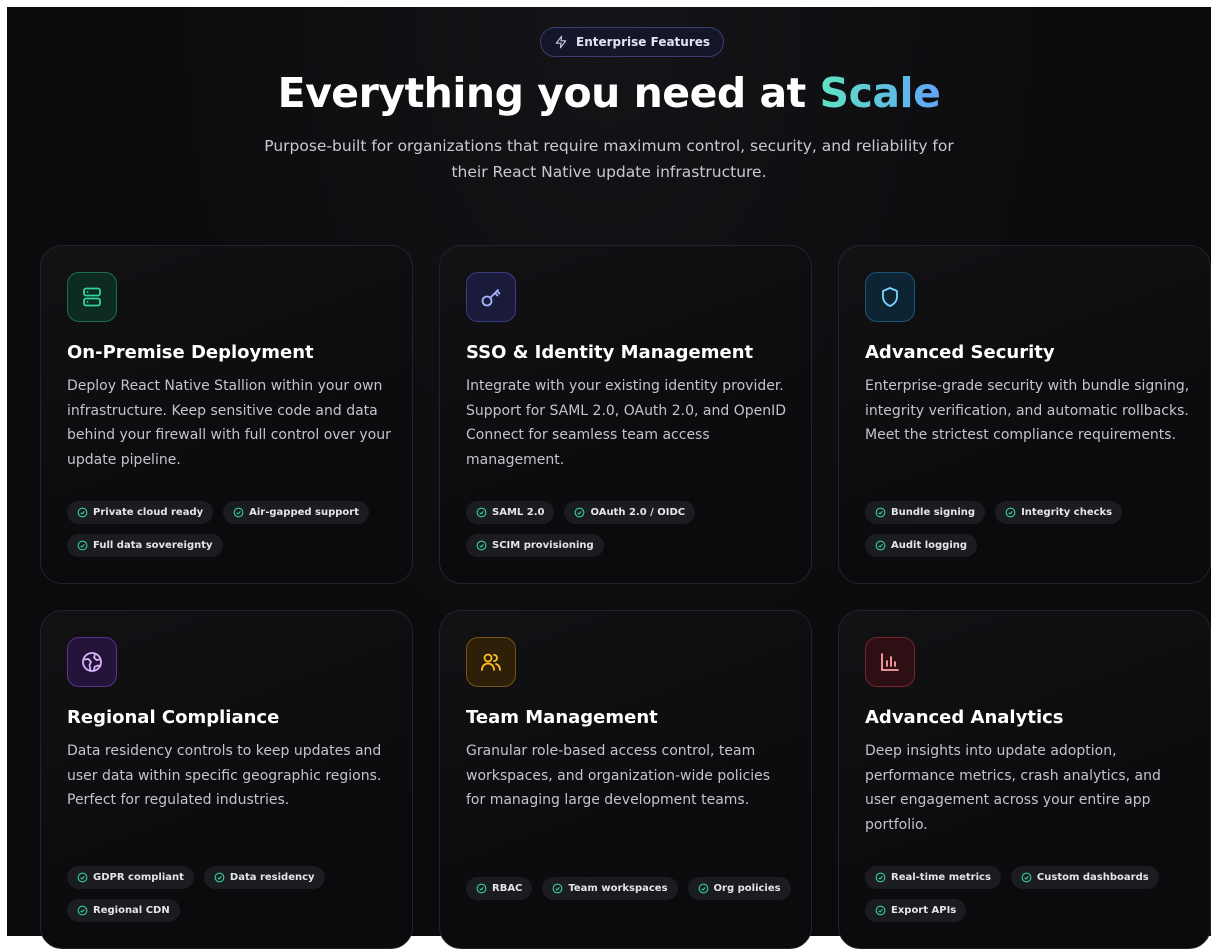 The image size is (1218, 949). I want to click on bar-chart-icon-box, so click(890, 662).